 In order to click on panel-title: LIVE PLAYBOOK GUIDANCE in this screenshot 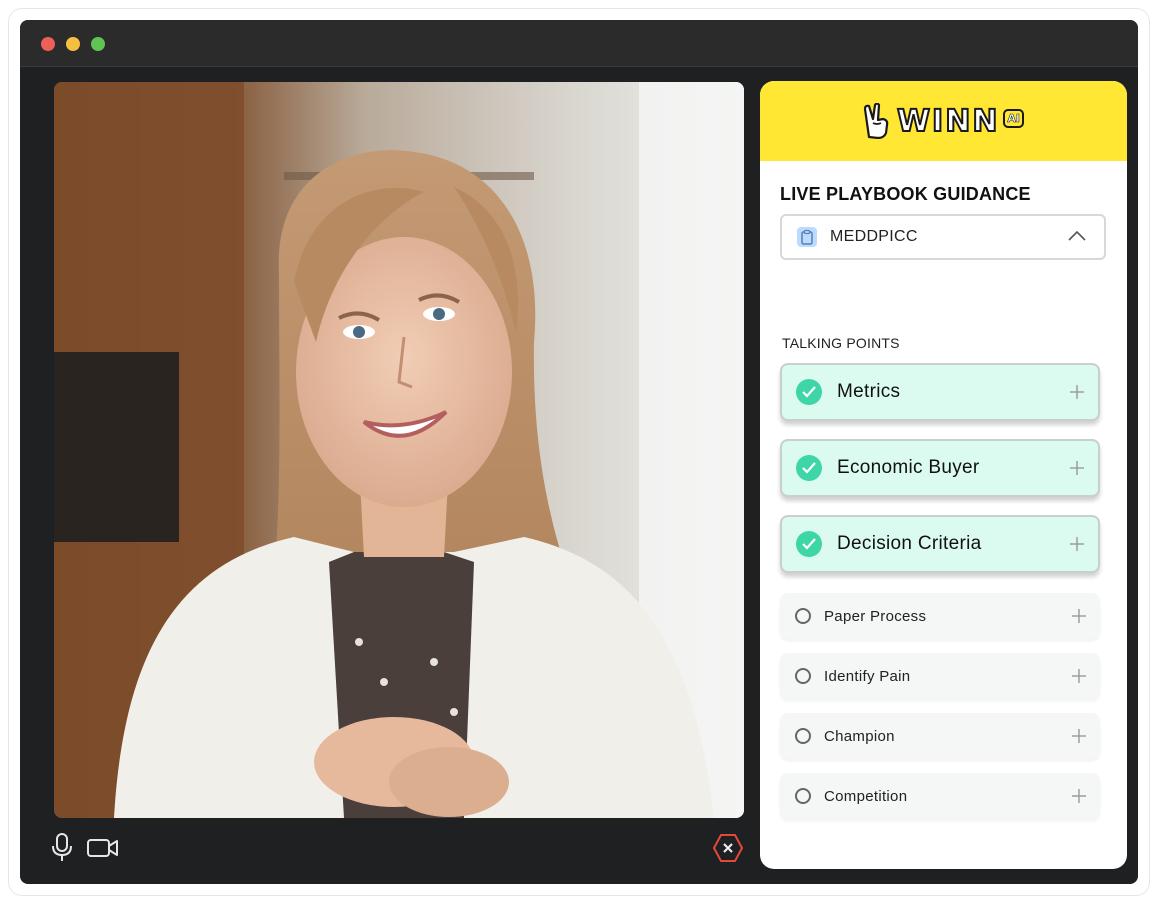, I will do `click(905, 194)`.